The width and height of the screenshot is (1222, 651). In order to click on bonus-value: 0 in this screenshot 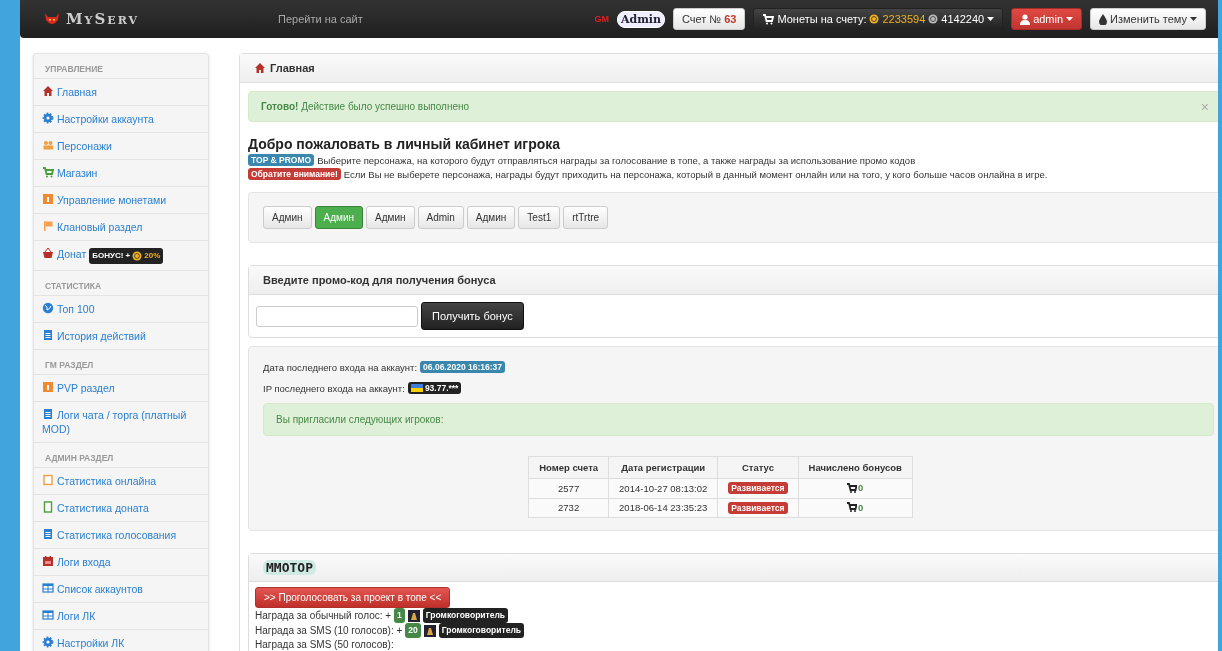, I will do `click(855, 487)`.